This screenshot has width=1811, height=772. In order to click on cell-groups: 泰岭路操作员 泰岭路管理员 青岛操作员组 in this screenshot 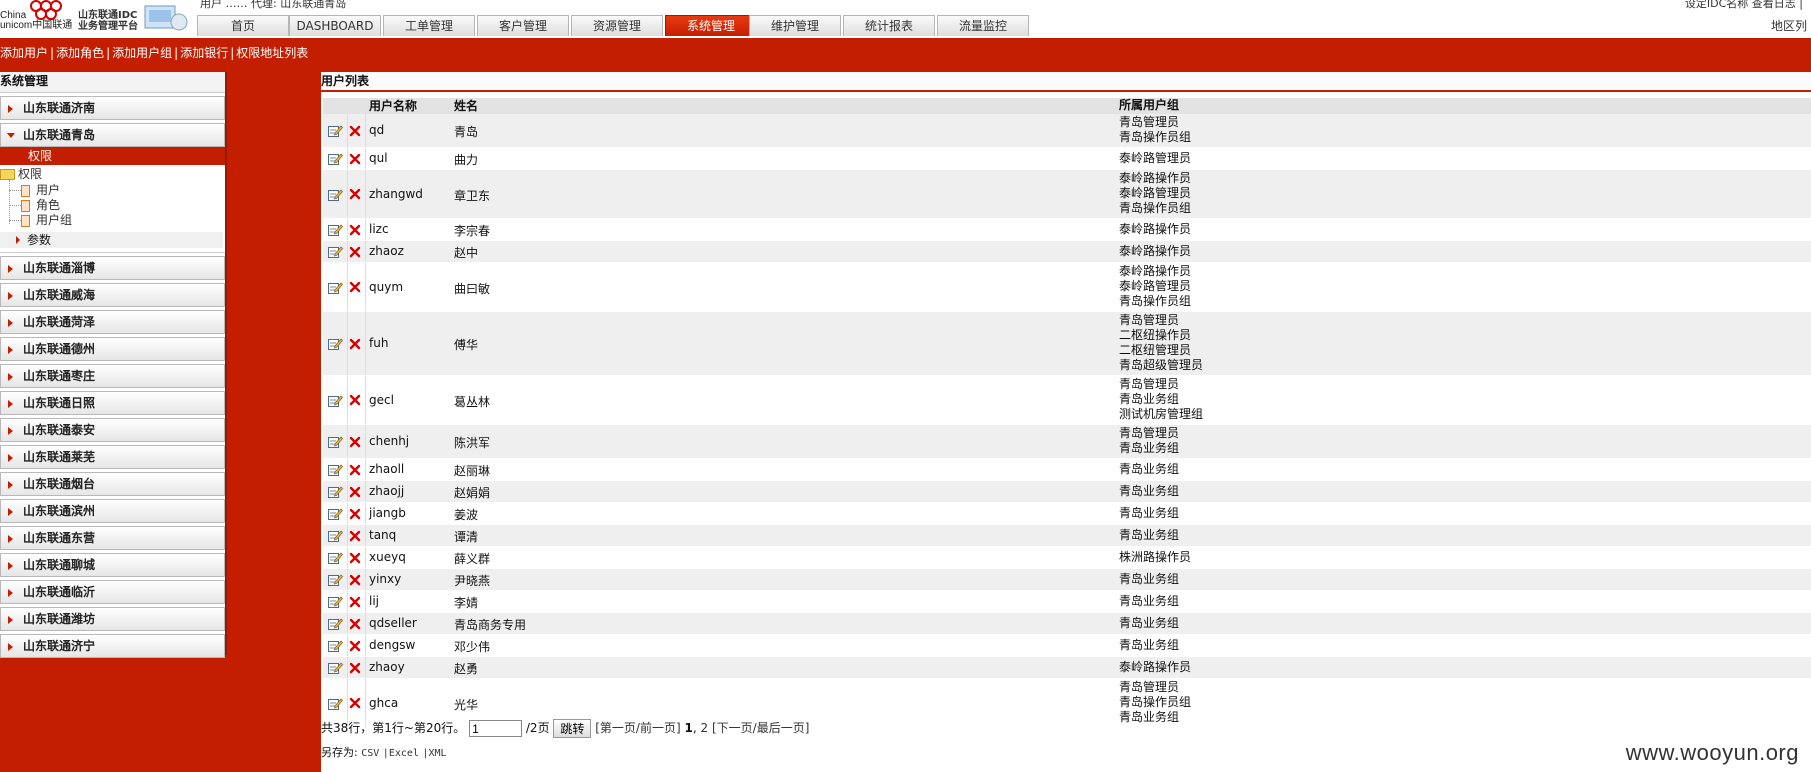, I will do `click(1155, 193)`.